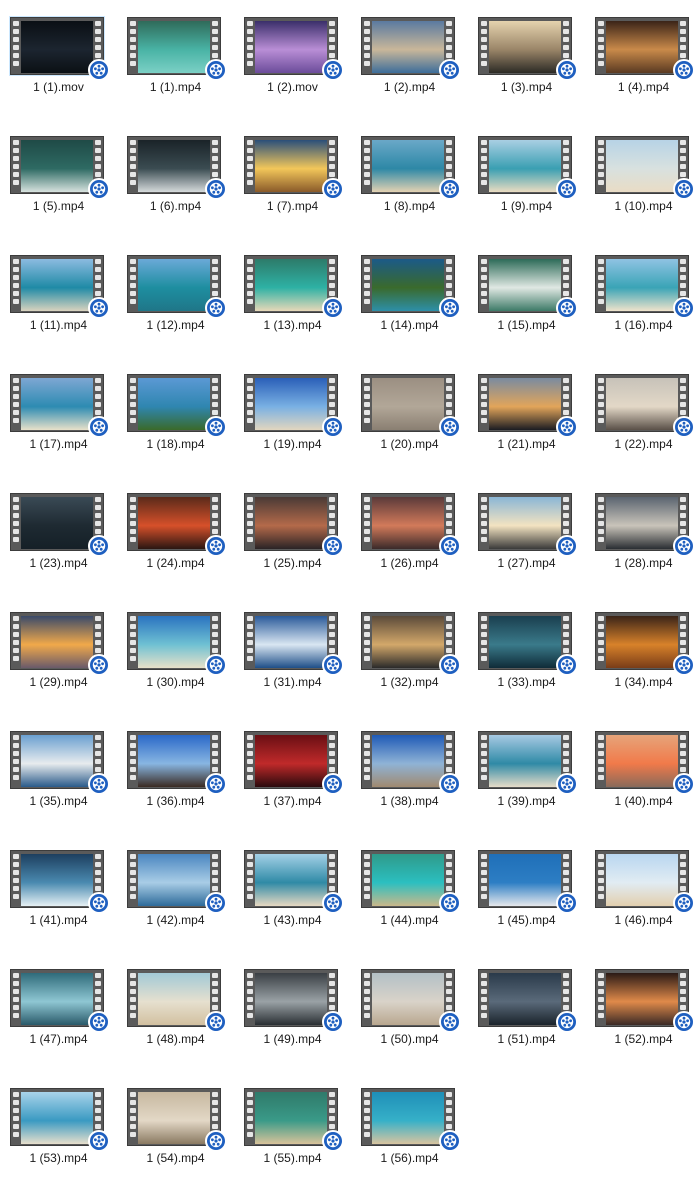  What do you see at coordinates (292, 288) in the screenshot?
I see `file-item: 1 (13).mp4` at bounding box center [292, 288].